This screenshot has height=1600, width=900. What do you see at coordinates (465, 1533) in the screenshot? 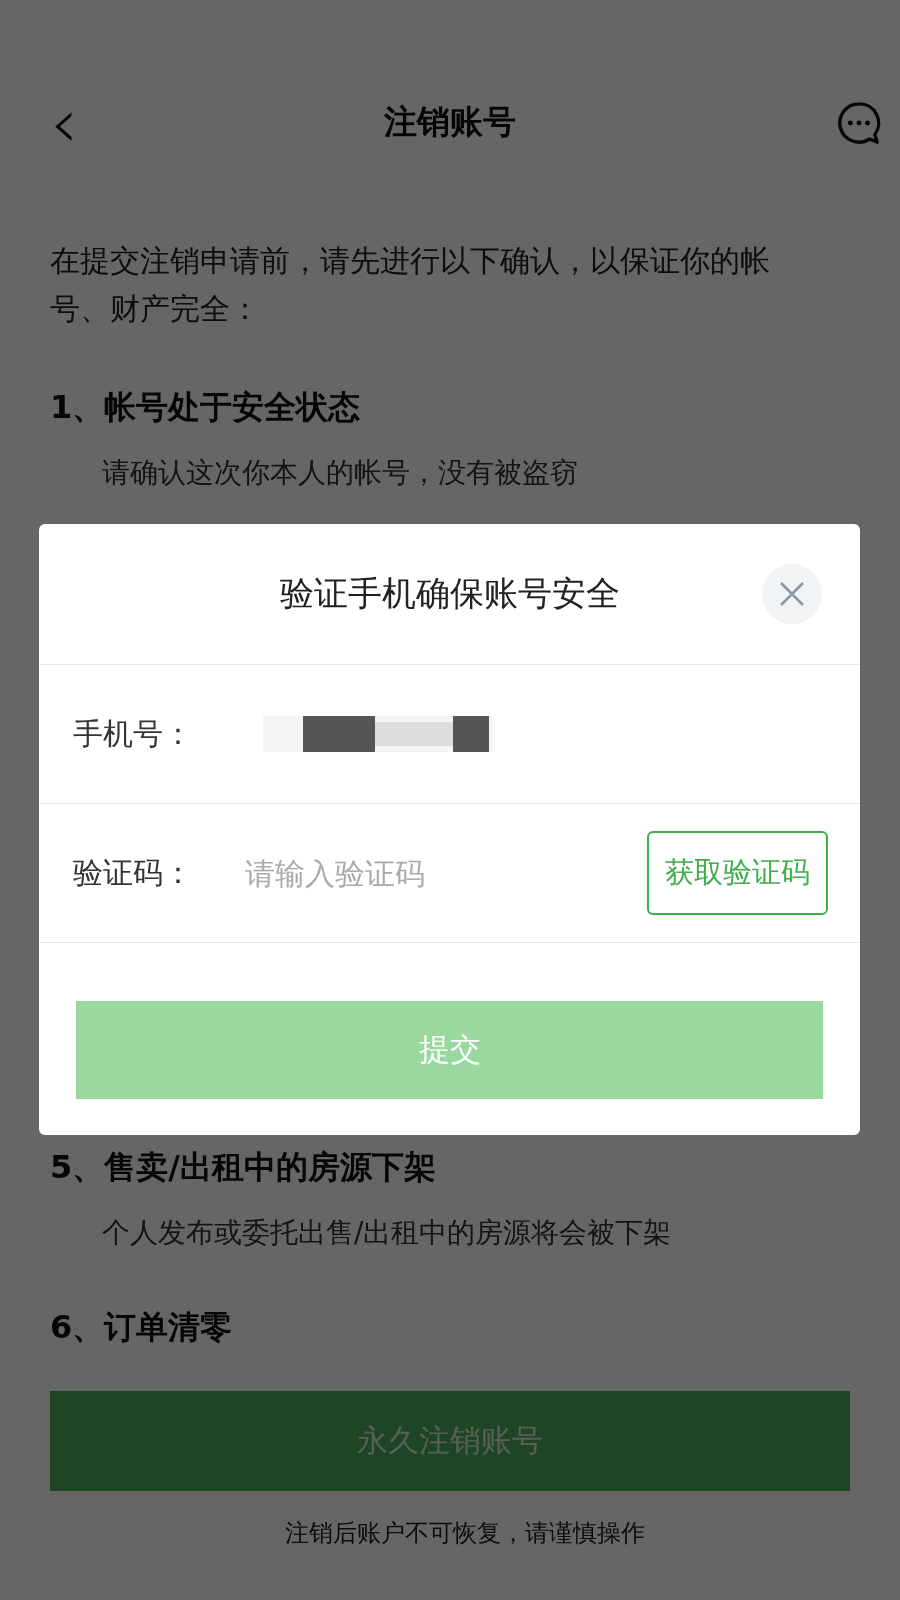
I see `warning-note: 注销后账户不可恢复，请谨慎操作` at bounding box center [465, 1533].